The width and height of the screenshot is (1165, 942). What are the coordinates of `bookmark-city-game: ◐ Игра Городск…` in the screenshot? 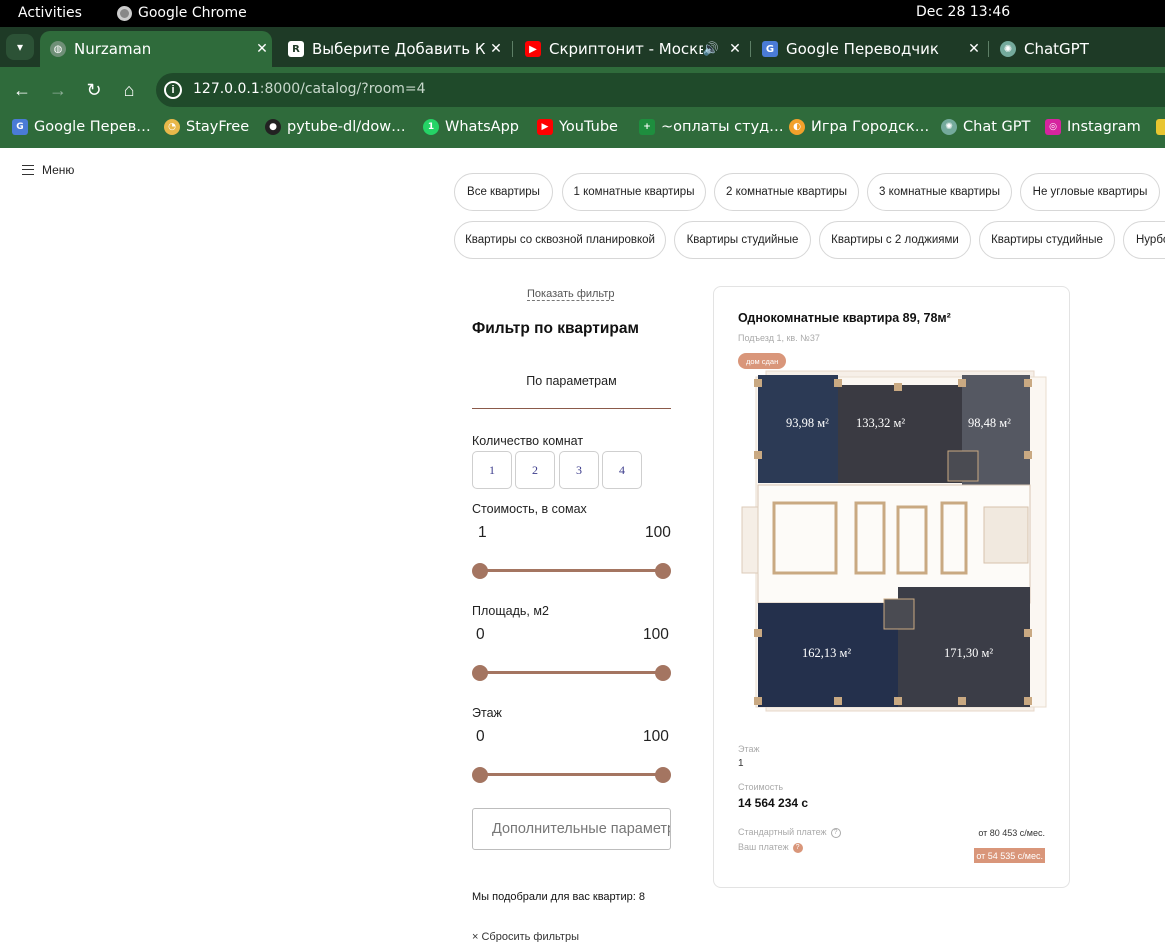 It's located at (859, 127).